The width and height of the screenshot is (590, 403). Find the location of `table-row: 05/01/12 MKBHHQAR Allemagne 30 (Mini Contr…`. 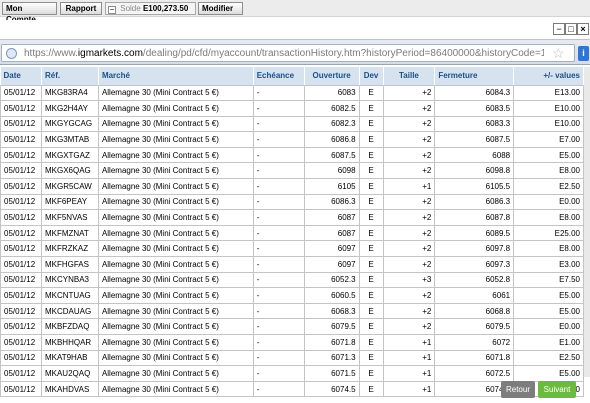

table-row: 05/01/12 MKBHHQAR Allemagne 30 (Mini Contr… is located at coordinates (292, 342).